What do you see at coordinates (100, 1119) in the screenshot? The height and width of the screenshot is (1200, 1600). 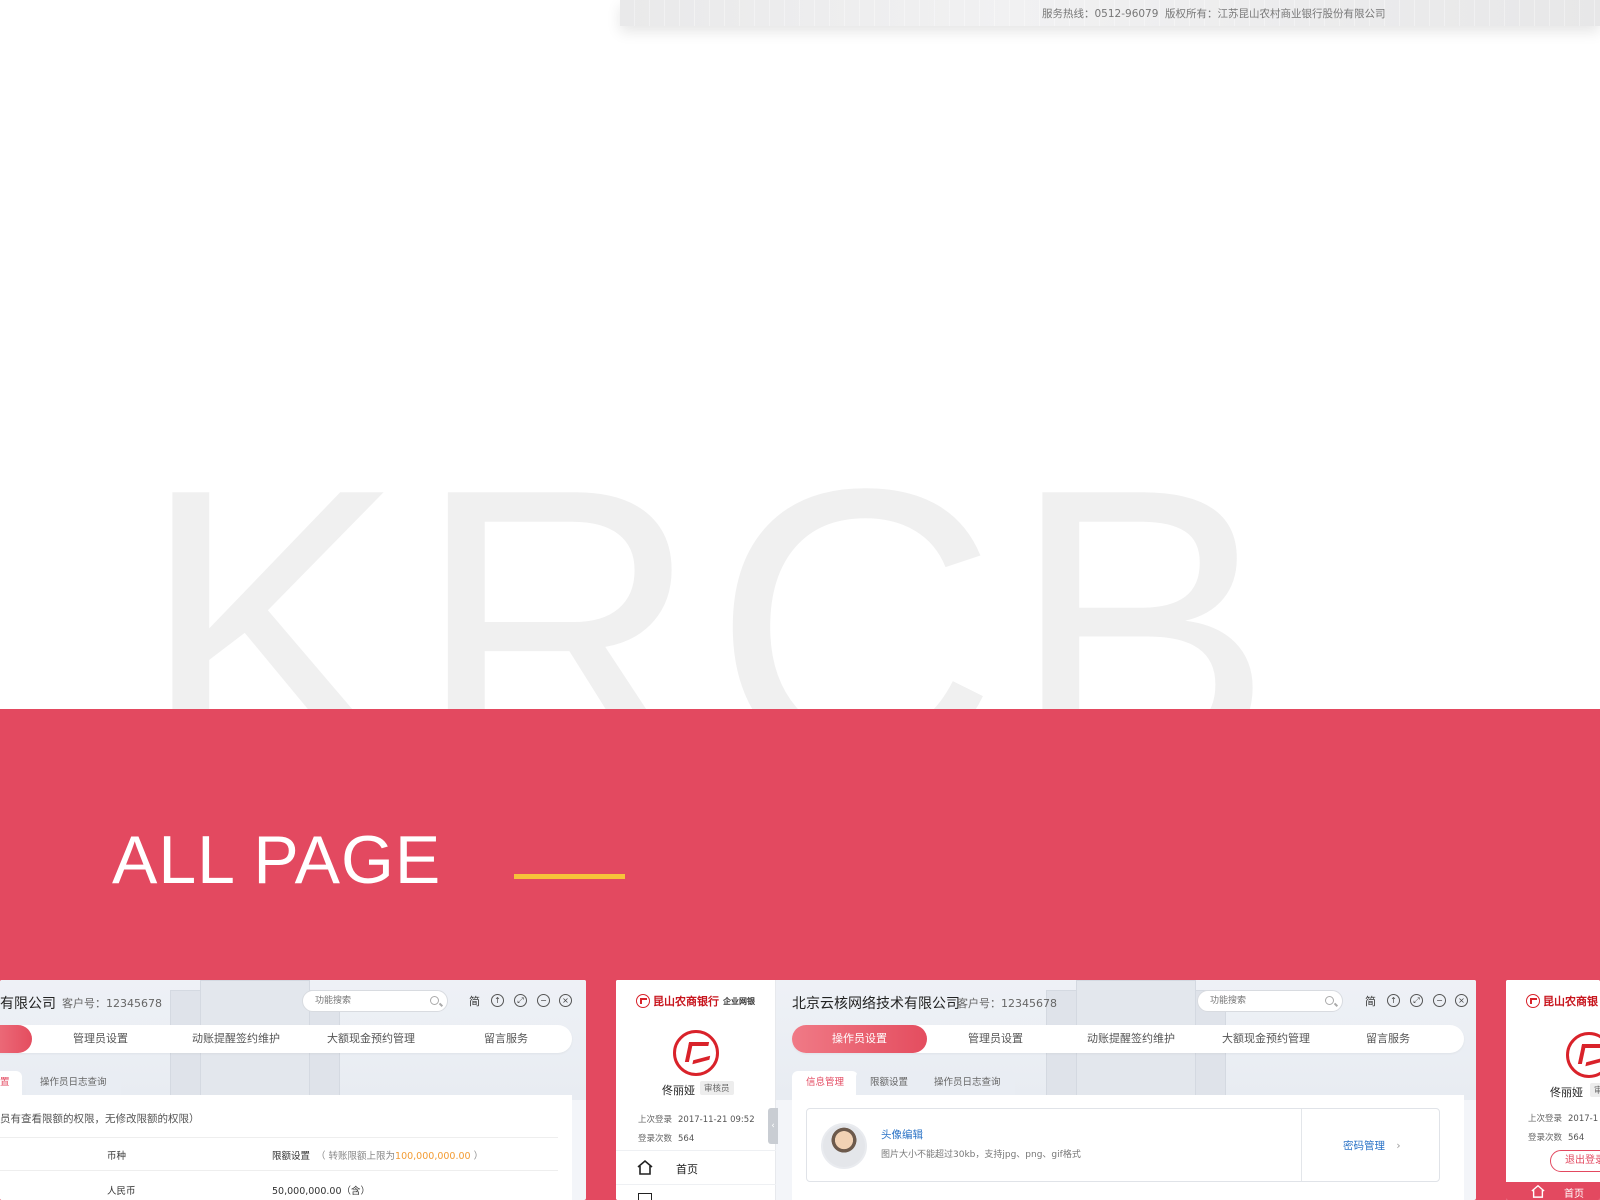 I see `permission-note: 员有查看限额的权限，无修改限额的权限）` at bounding box center [100, 1119].